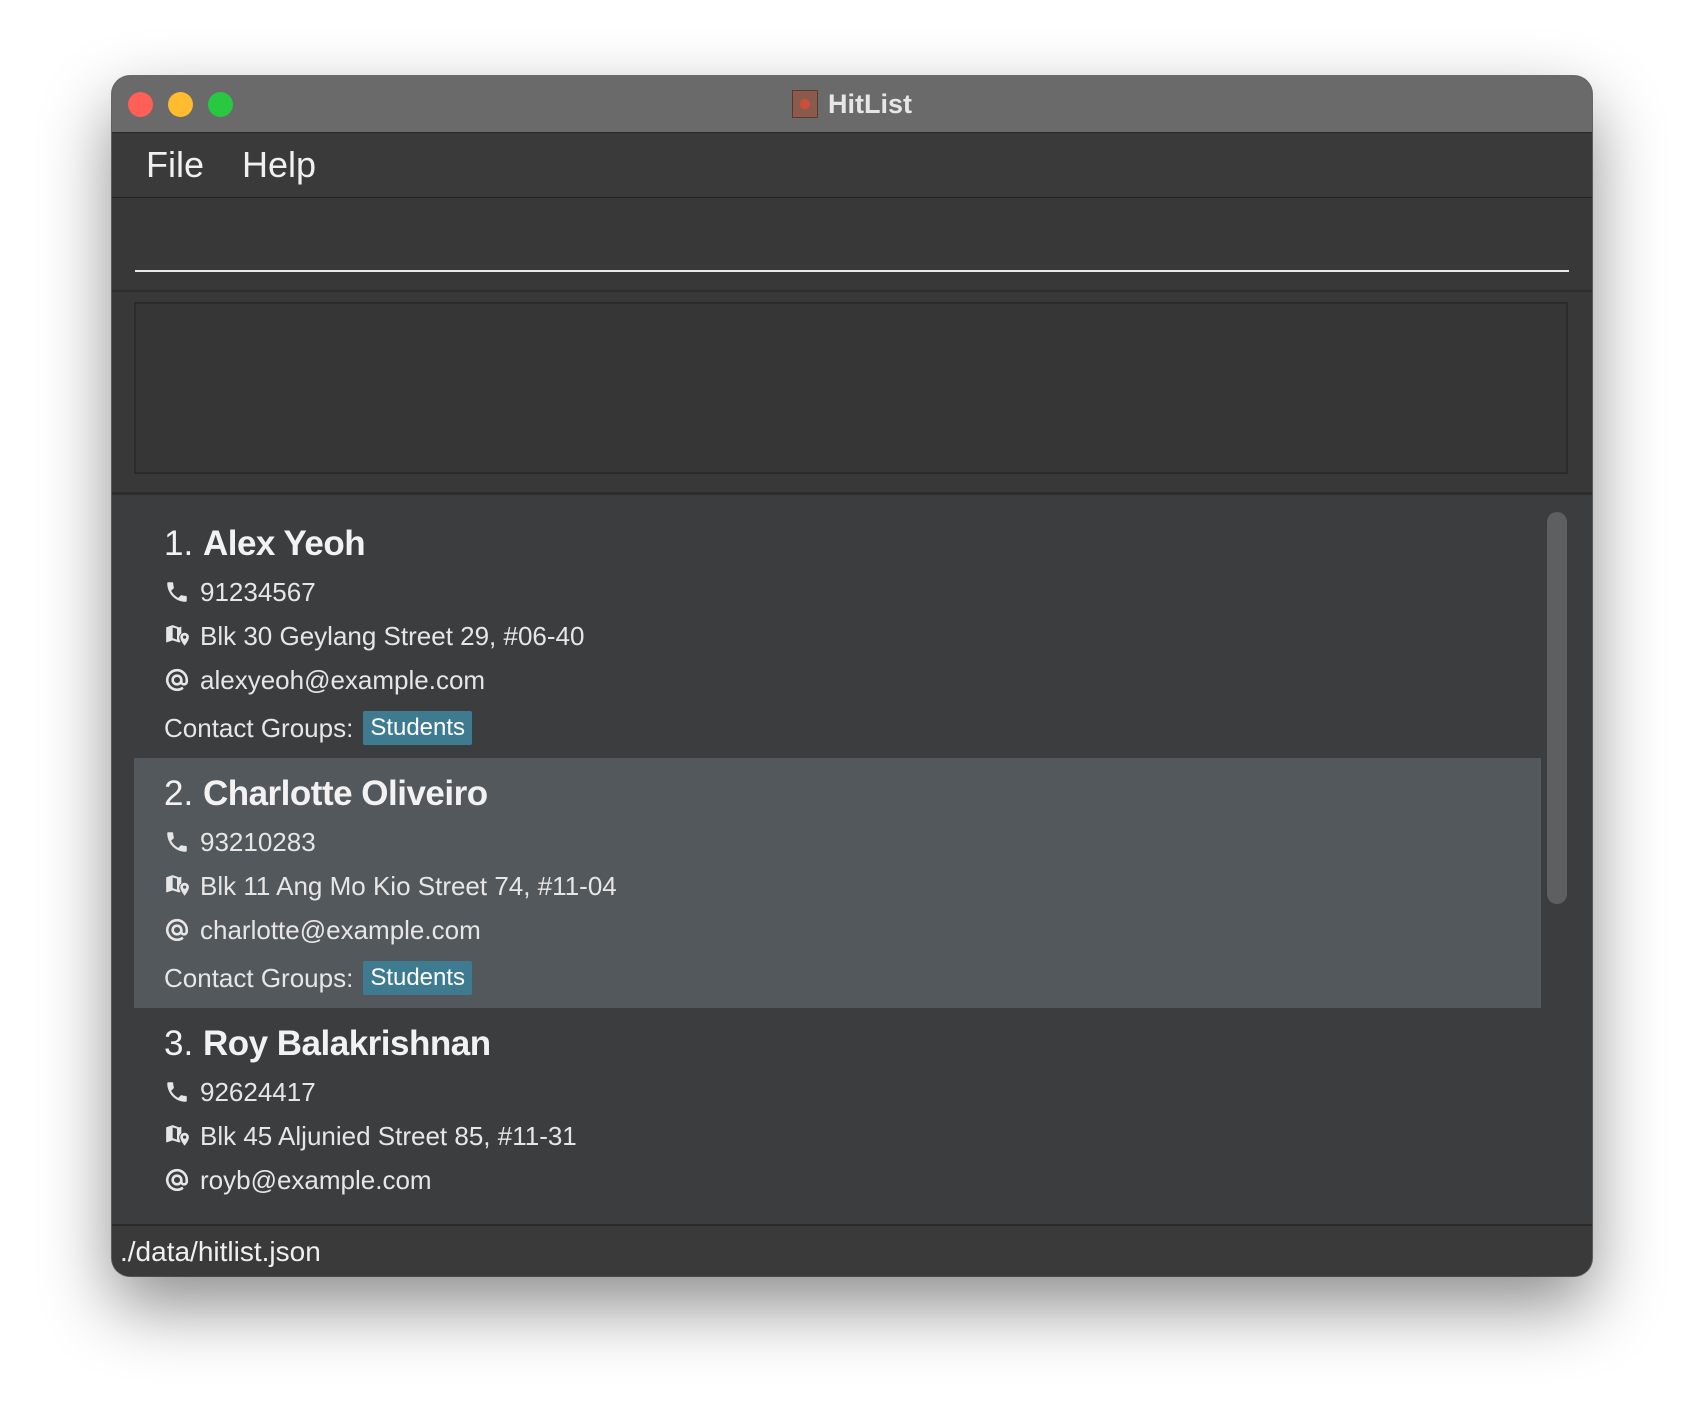  I want to click on contact-phone: 91234567, so click(258, 591).